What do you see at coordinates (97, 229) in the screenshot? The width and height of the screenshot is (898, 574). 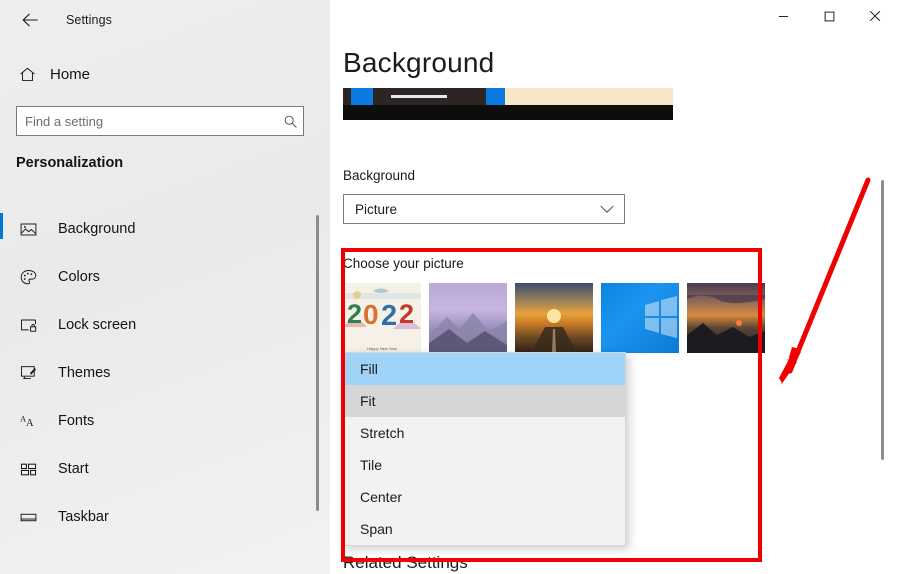 I see `sidebar-item-background-label: Background` at bounding box center [97, 229].